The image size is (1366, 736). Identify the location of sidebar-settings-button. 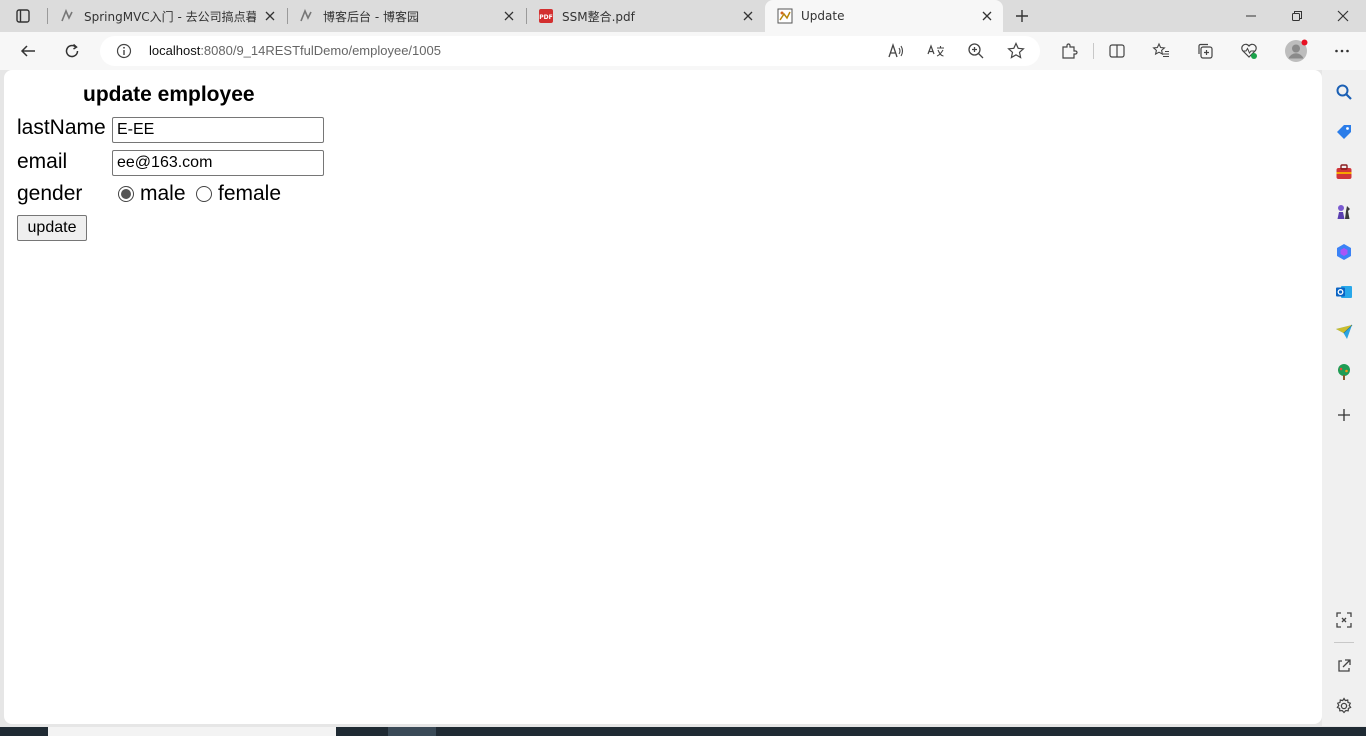
(1344, 706).